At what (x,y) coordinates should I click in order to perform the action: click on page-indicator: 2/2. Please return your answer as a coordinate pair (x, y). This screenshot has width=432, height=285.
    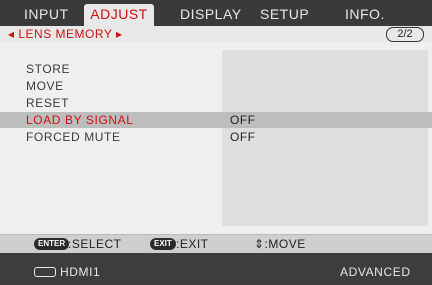
    Looking at the image, I should click on (405, 34).